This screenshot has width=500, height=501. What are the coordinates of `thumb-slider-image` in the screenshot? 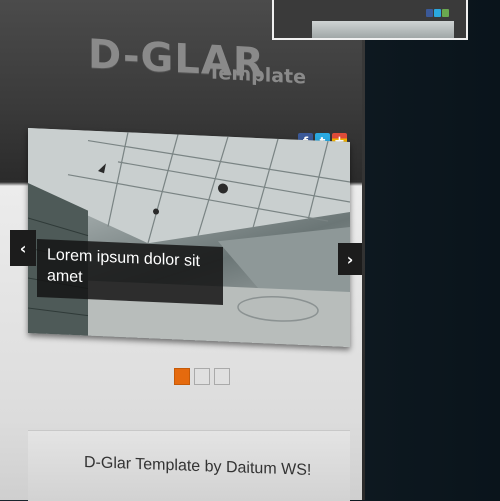 It's located at (383, 29).